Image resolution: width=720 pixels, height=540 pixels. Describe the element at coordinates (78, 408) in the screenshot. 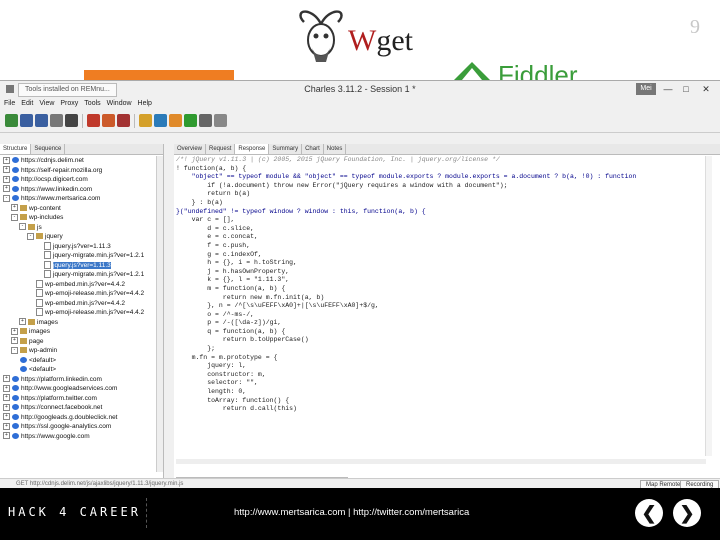

I see `tree-row: + https://connect.facebook.net` at that location.